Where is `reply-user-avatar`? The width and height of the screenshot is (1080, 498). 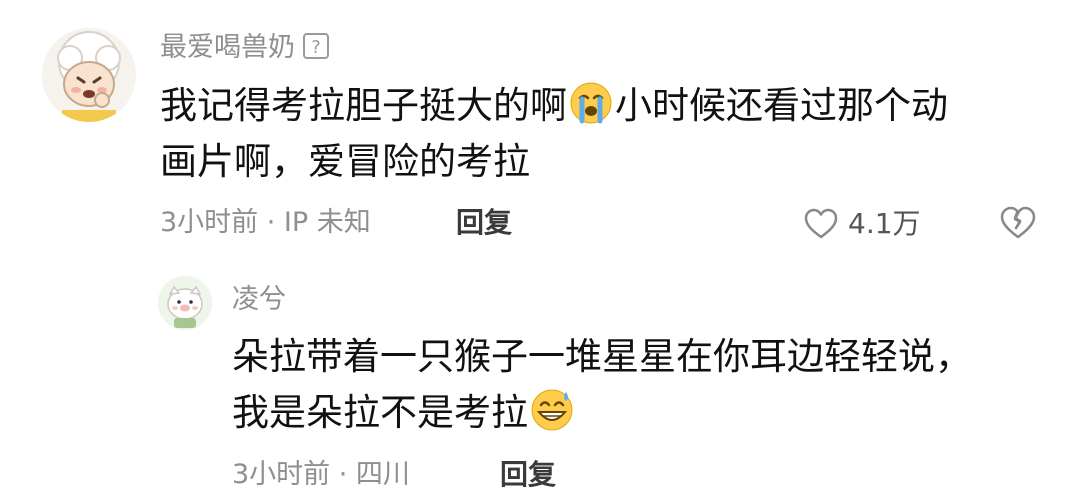
reply-user-avatar is located at coordinates (185, 303).